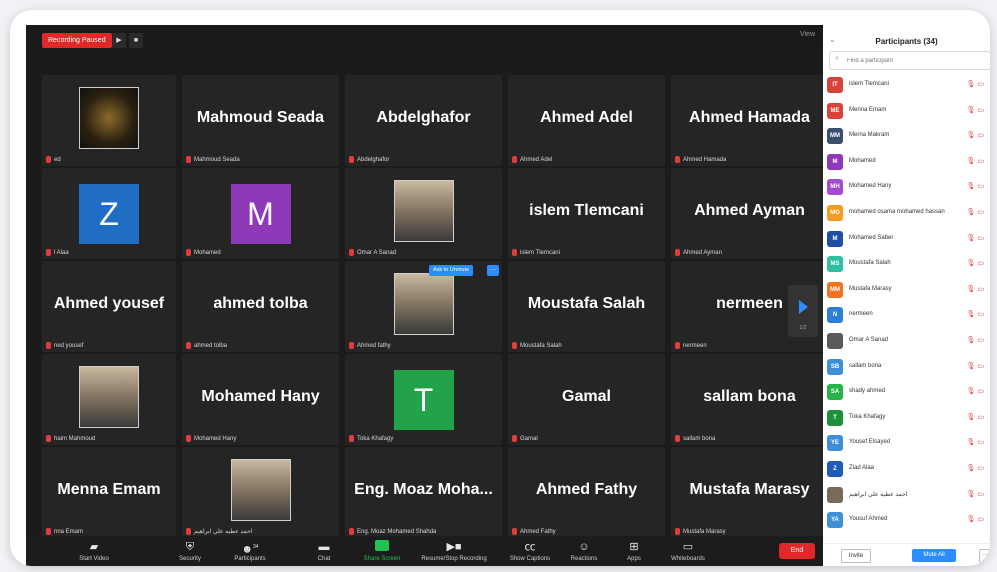 Image resolution: width=997 pixels, height=572 pixels. I want to click on participant-row: Z Ziad Alaa 🎙︎▭, so click(906, 470).